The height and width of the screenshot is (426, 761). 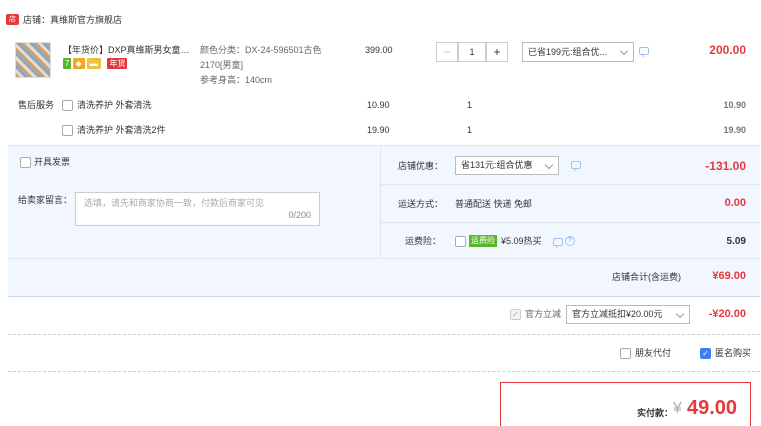 I want to click on insurance-value: 5.09, so click(x=736, y=241).